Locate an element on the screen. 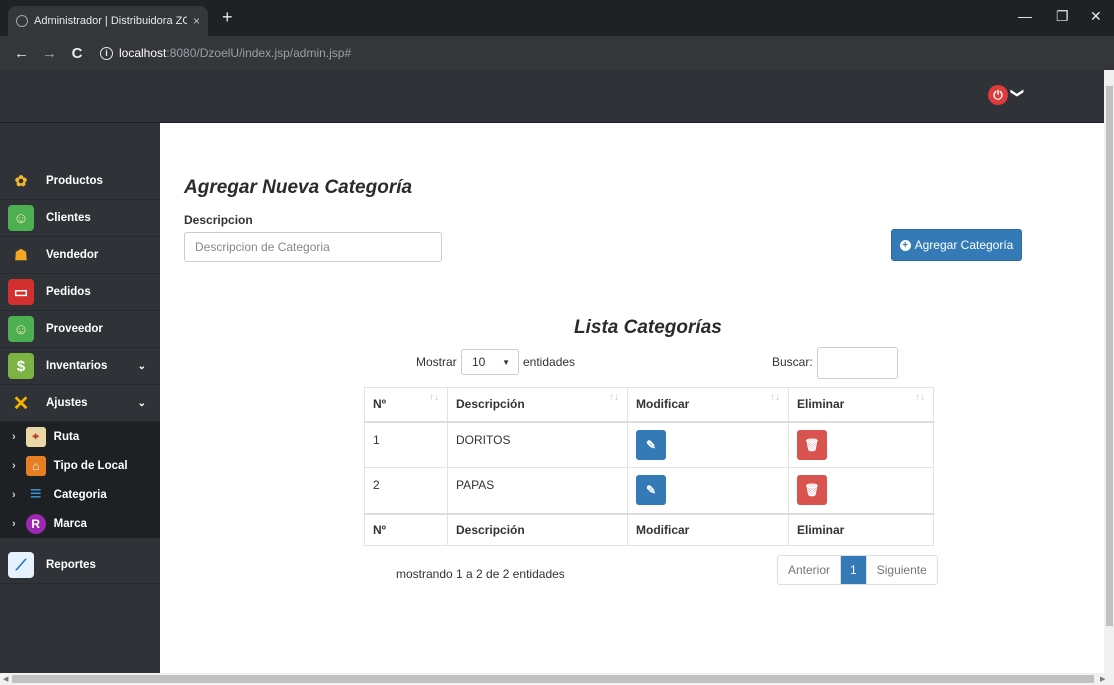 The image size is (1114, 685). add-category-button-label: Agregar Categoría is located at coordinates (964, 245).